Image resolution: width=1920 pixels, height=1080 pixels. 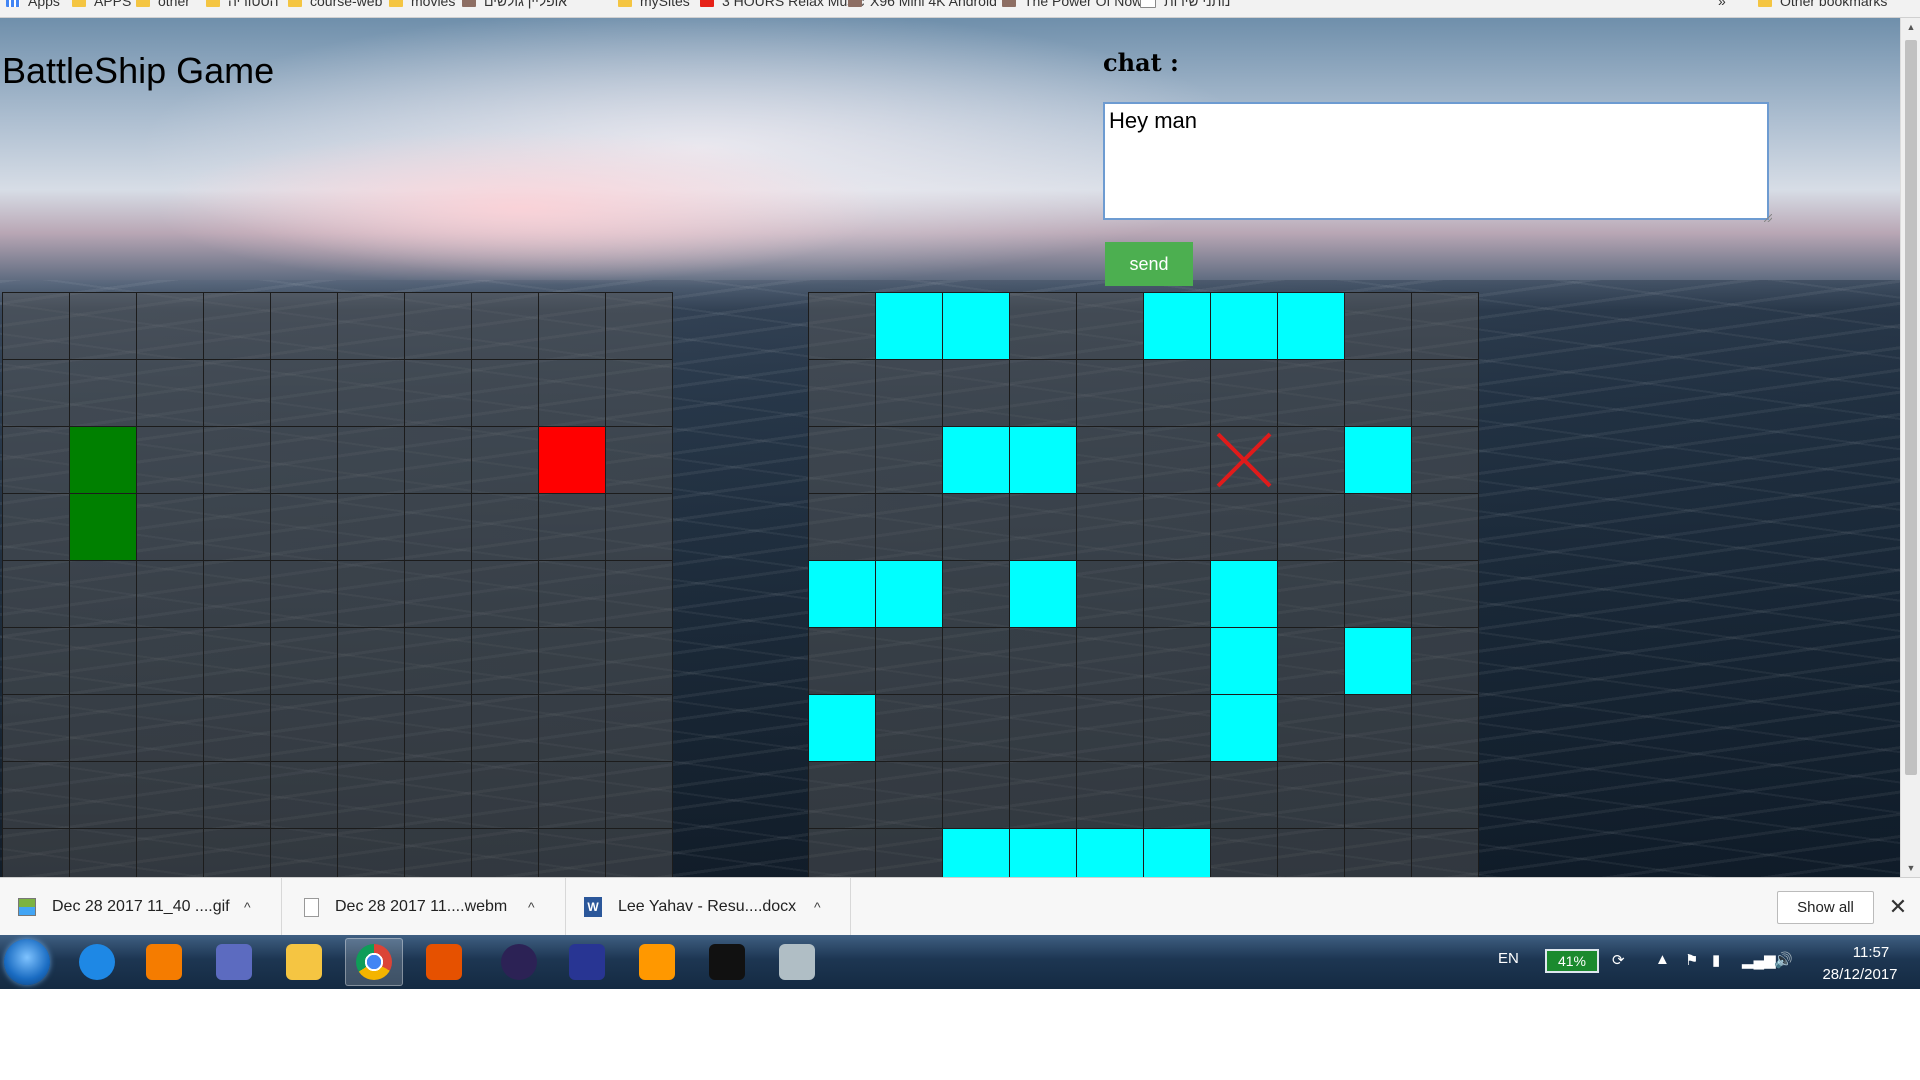 What do you see at coordinates (1768, 218) in the screenshot?
I see `resize-grip-icon` at bounding box center [1768, 218].